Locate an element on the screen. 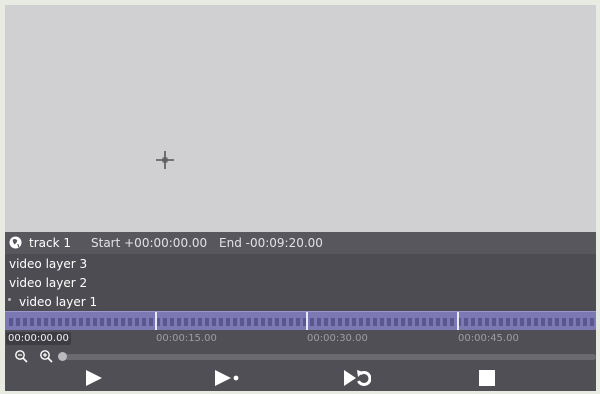 This screenshot has width=600, height=394. play-next-icon is located at coordinates (227, 378).